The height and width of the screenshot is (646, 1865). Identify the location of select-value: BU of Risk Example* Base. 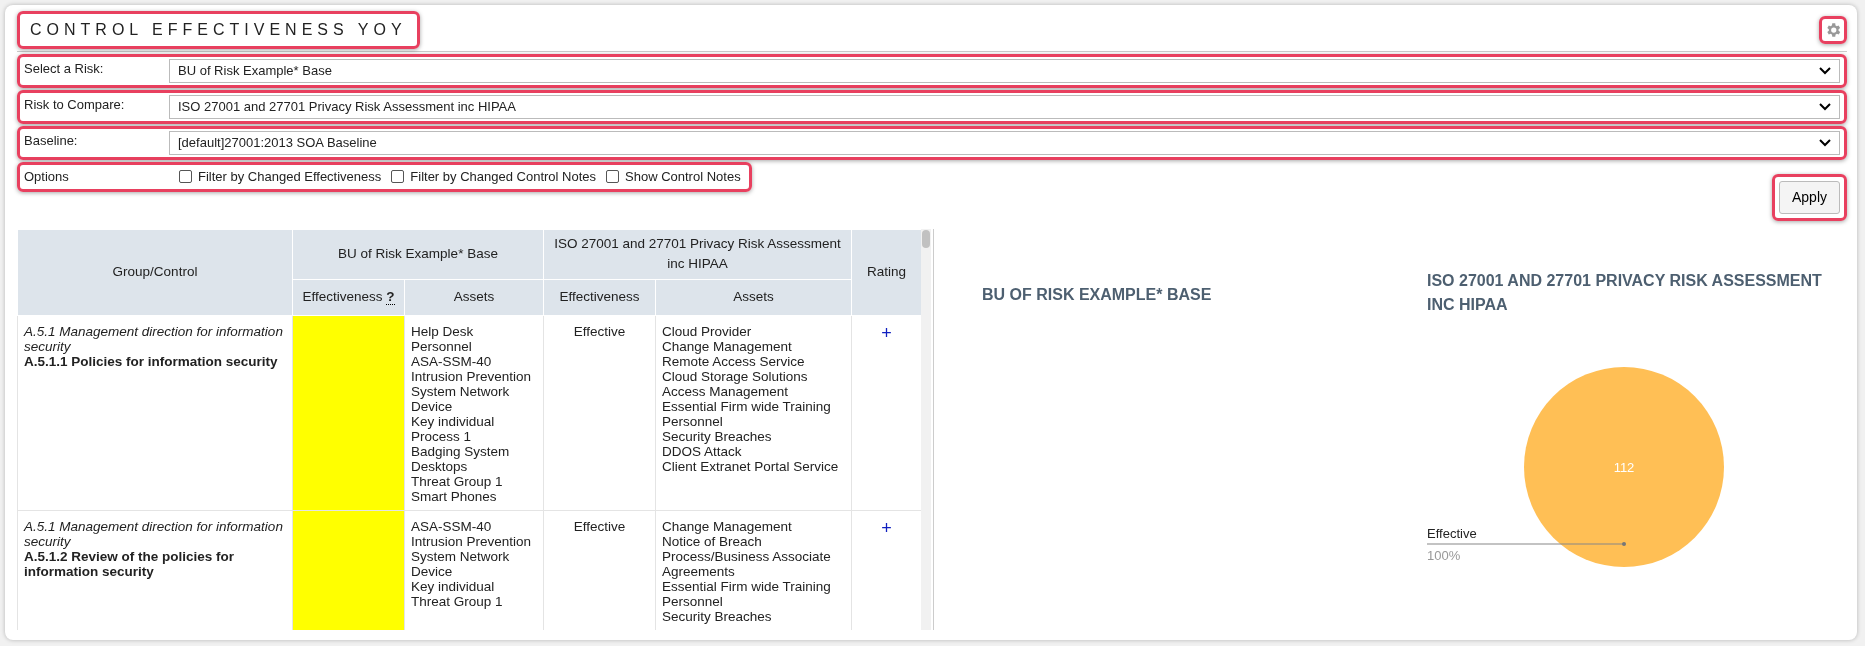
(255, 71).